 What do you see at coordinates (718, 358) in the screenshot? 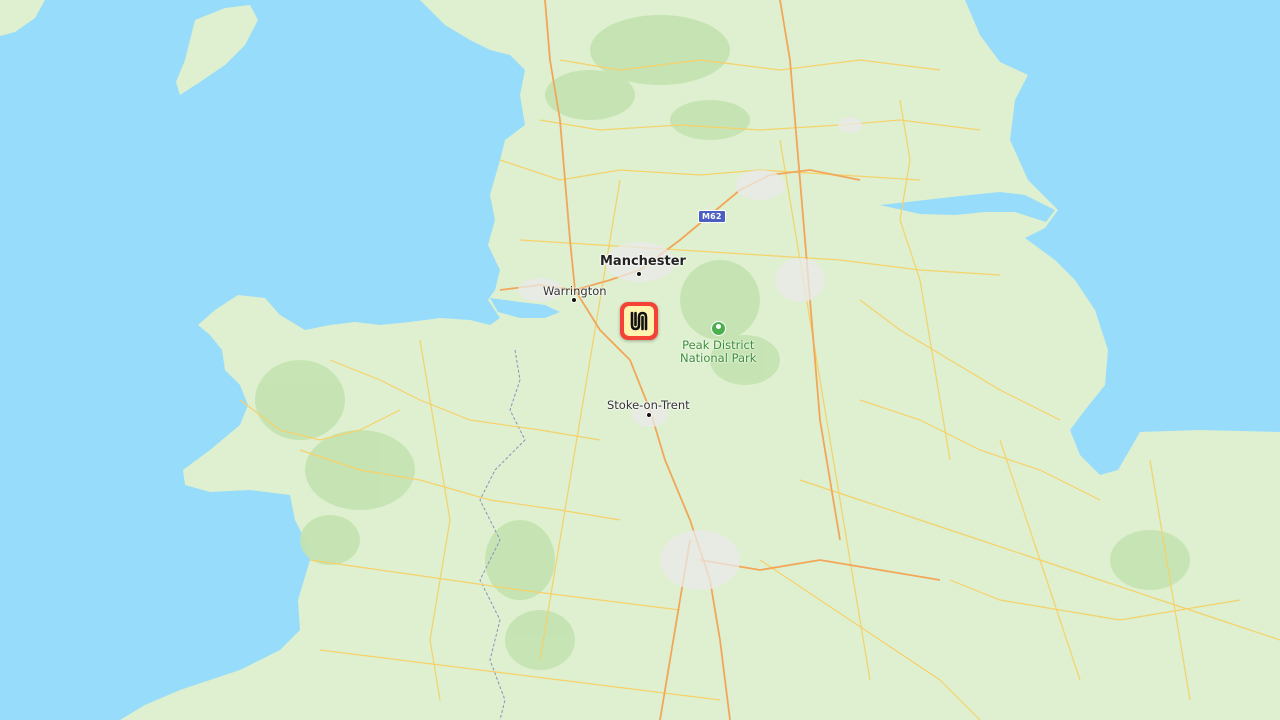
I see `park-label-line2: National Park` at bounding box center [718, 358].